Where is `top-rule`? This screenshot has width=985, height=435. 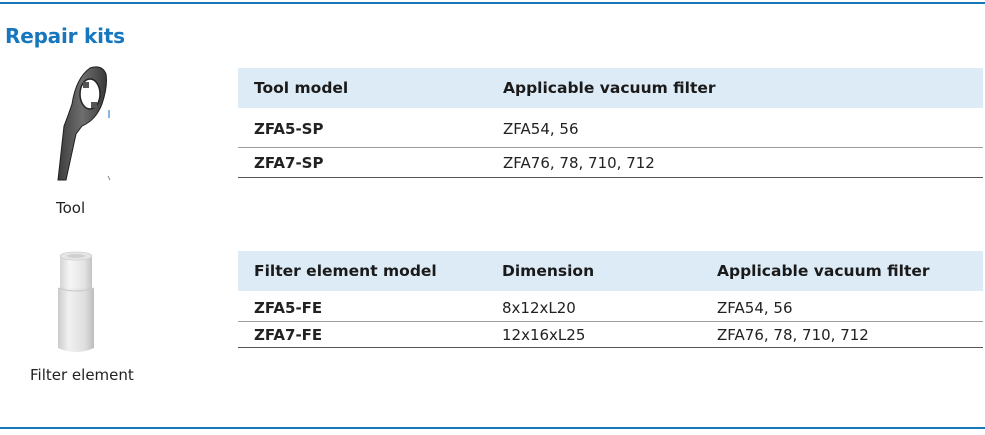
top-rule is located at coordinates (492, 3).